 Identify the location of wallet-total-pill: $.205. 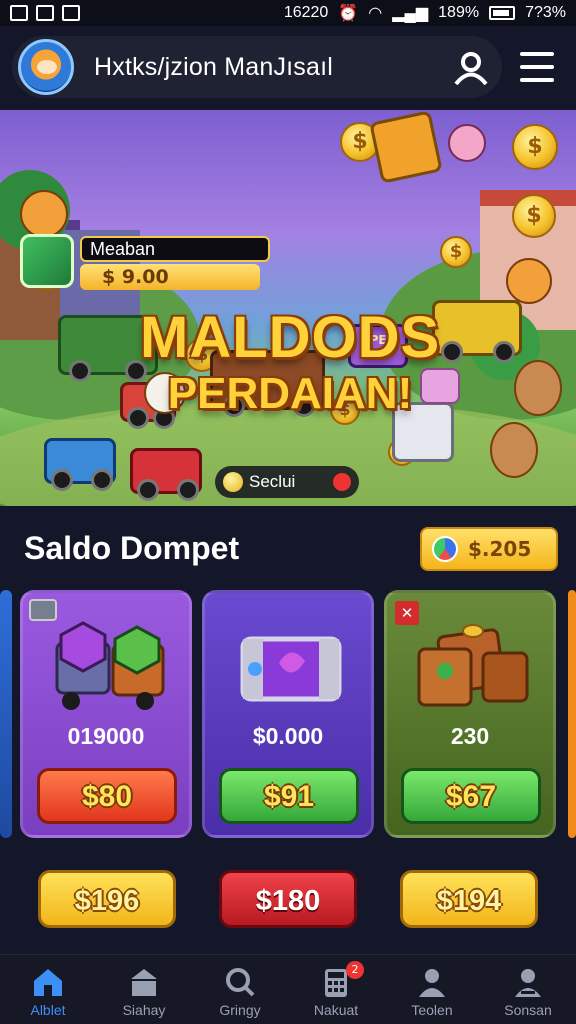
(489, 549).